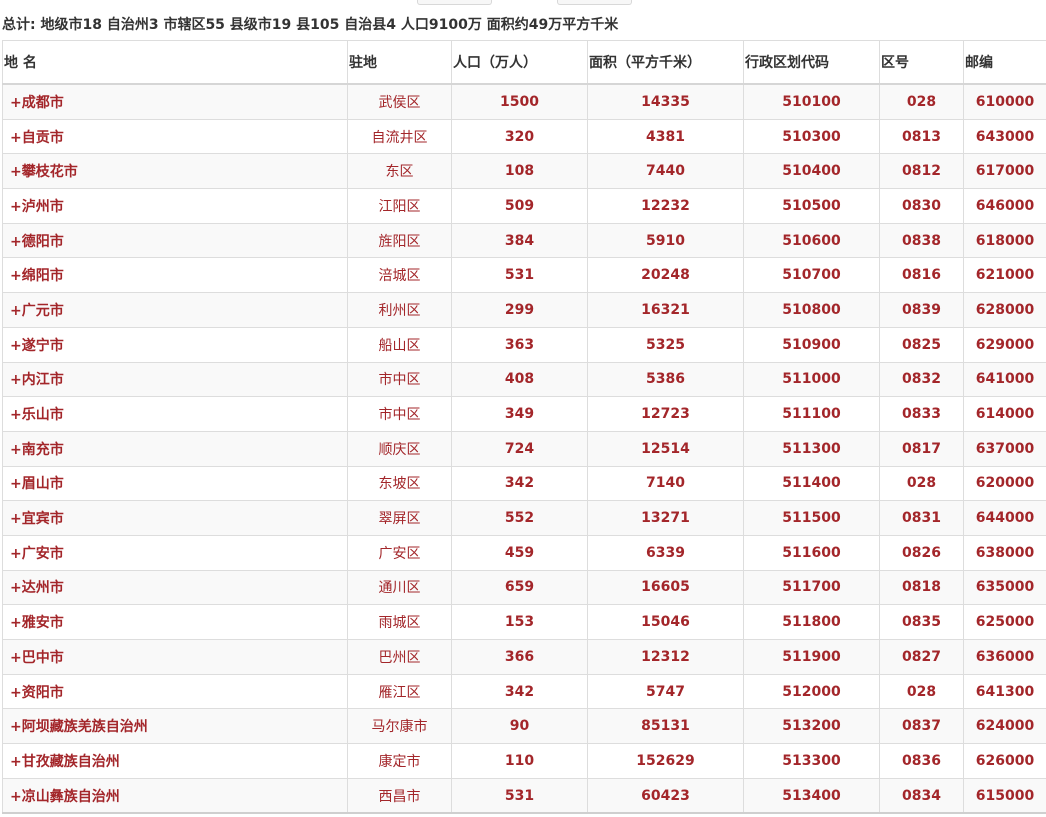 The width and height of the screenshot is (1046, 817). Describe the element at coordinates (175, 796) in the screenshot. I see `cell-name: +凉山彝族自治州` at that location.